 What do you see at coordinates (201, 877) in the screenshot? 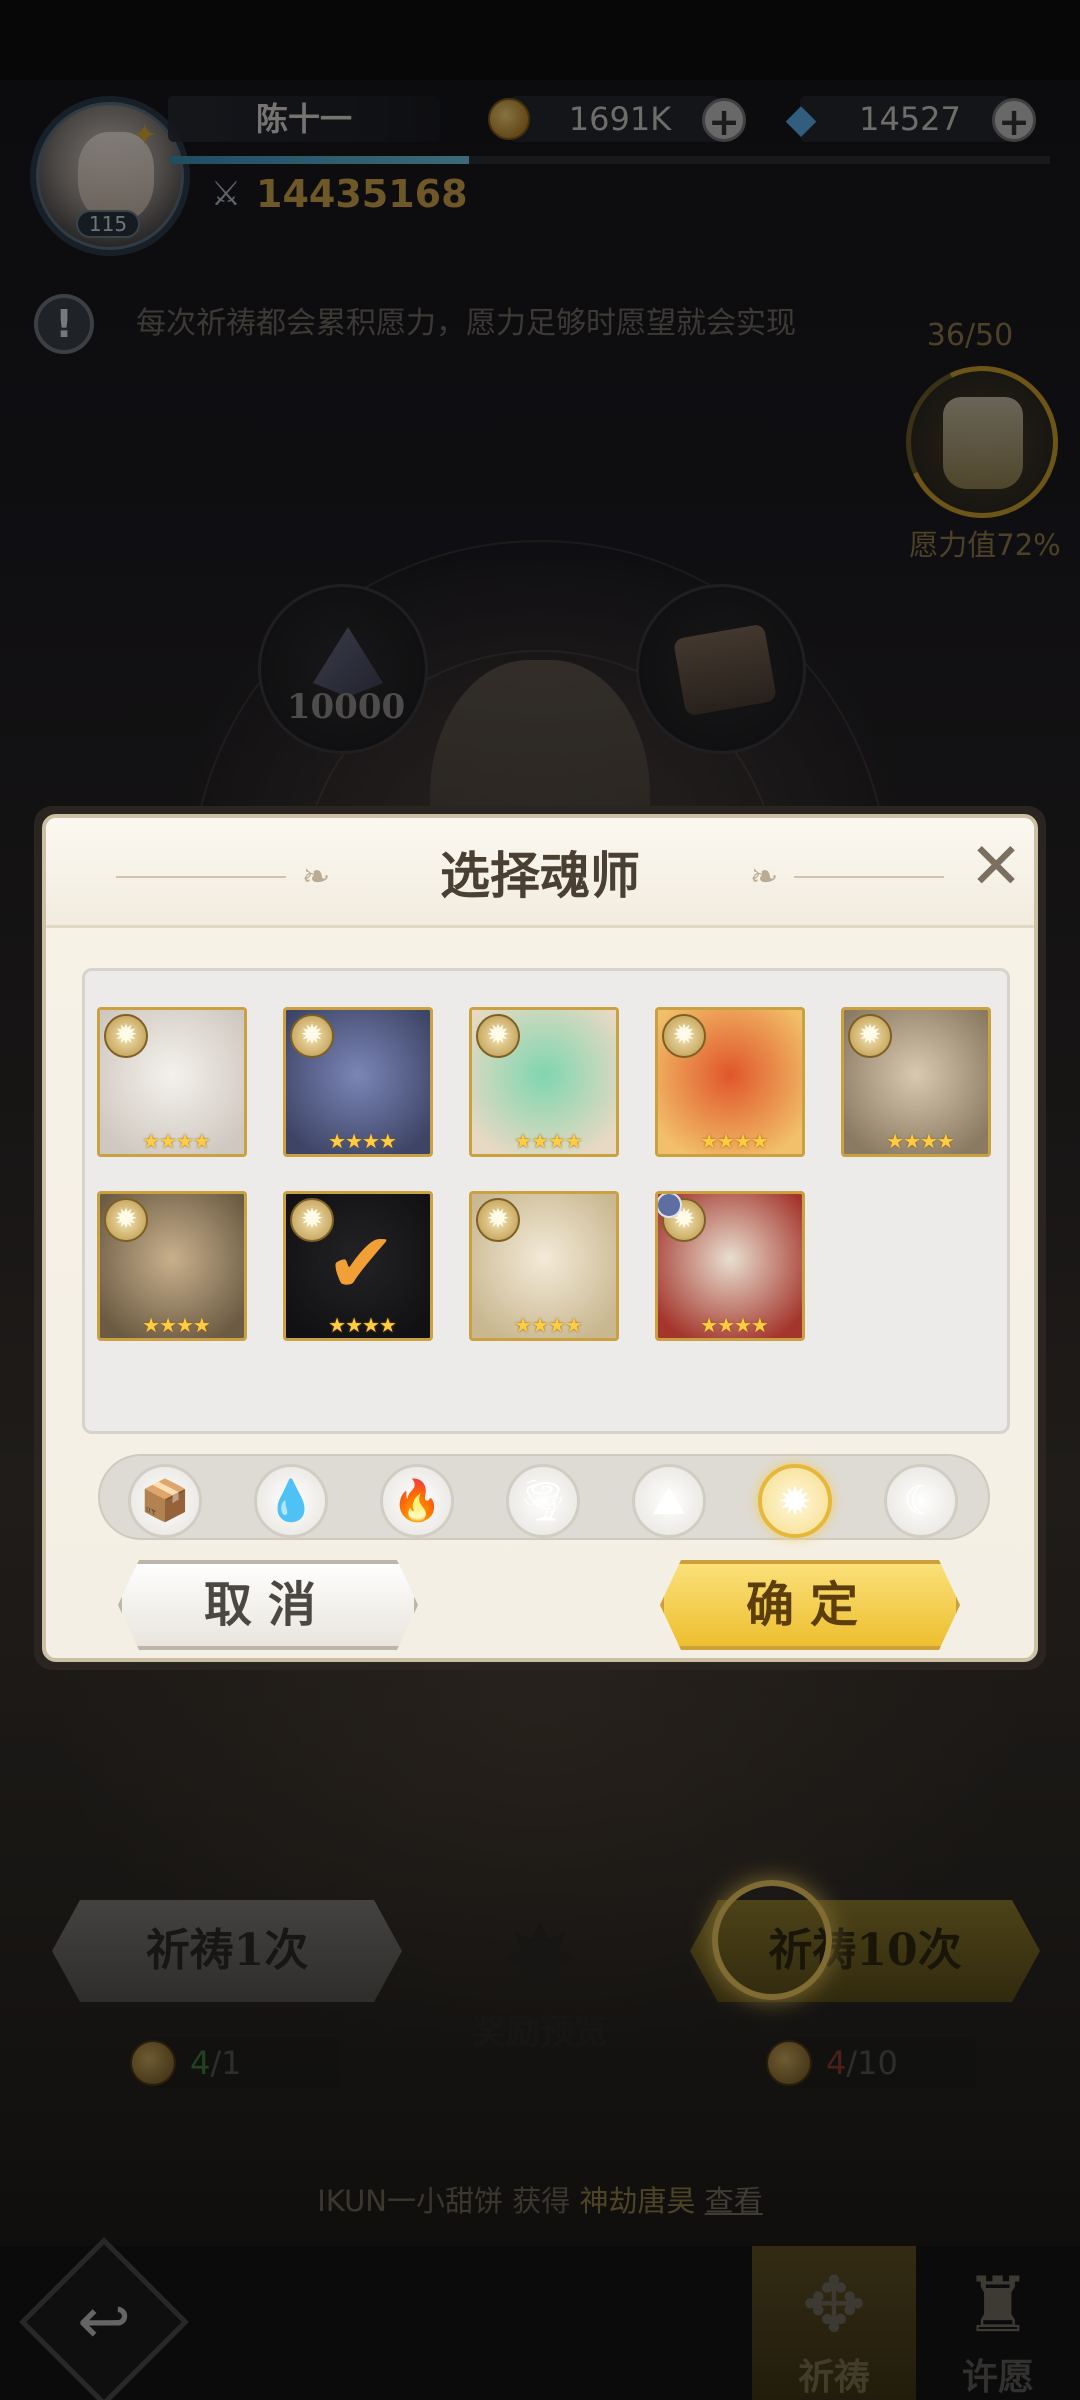
I see `title-divider-left` at bounding box center [201, 877].